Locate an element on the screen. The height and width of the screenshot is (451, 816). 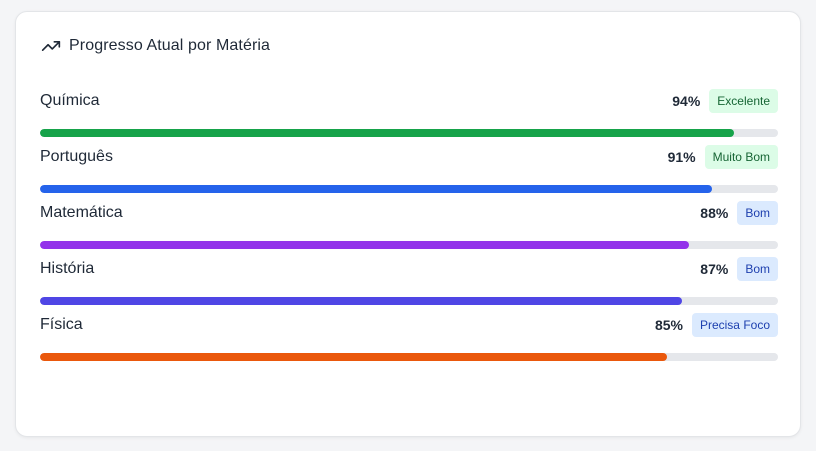
status-badge: Muito Bom is located at coordinates (741, 157).